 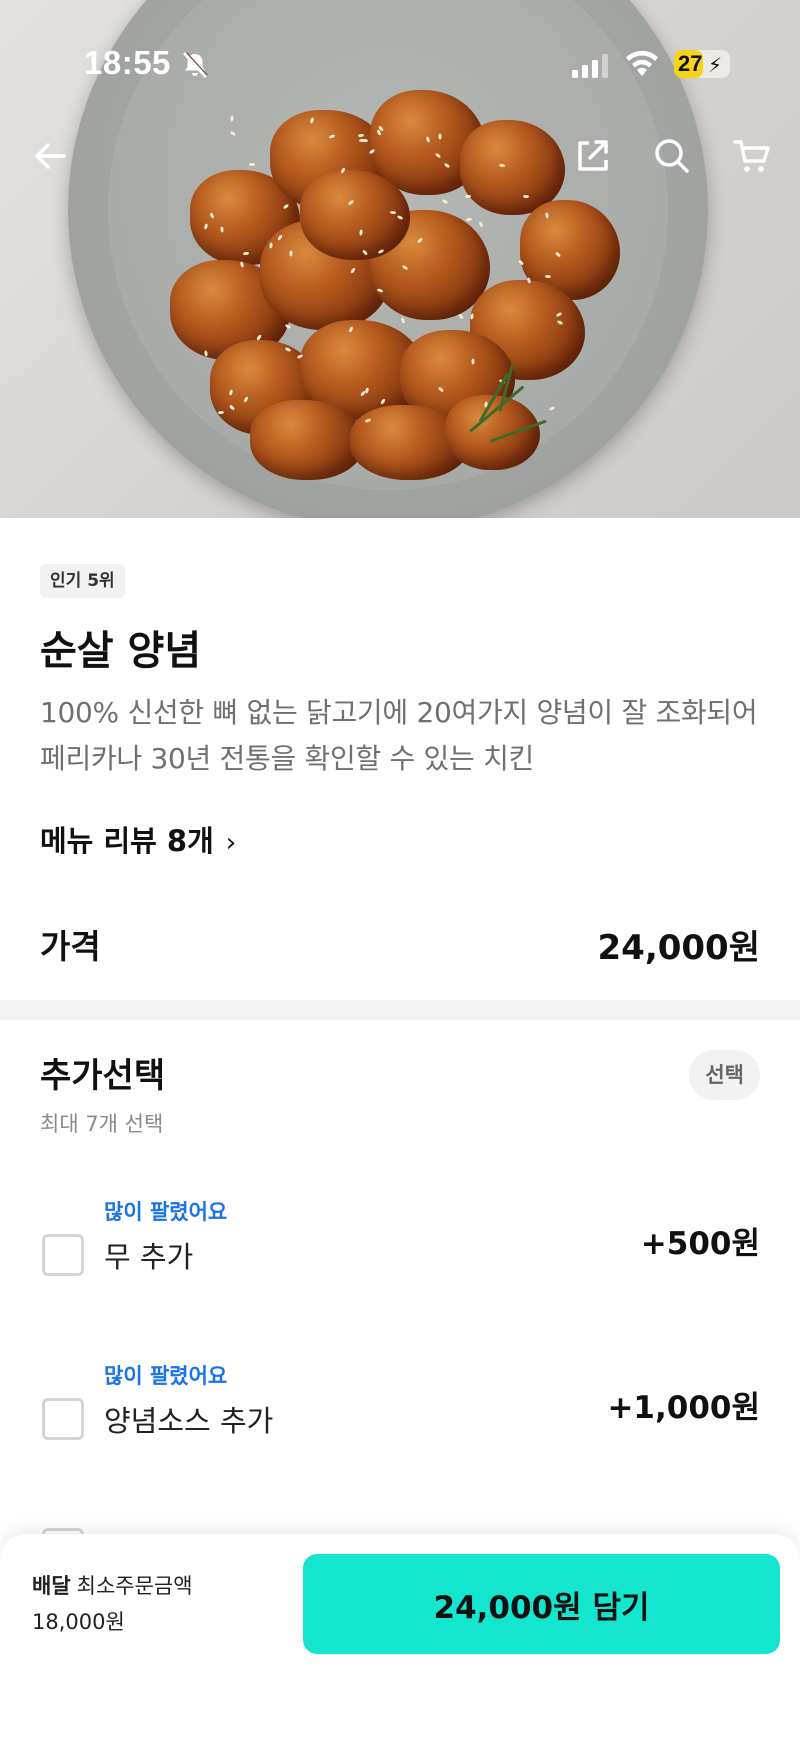 What do you see at coordinates (683, 1408) in the screenshot?
I see `option-price: +1,000원` at bounding box center [683, 1408].